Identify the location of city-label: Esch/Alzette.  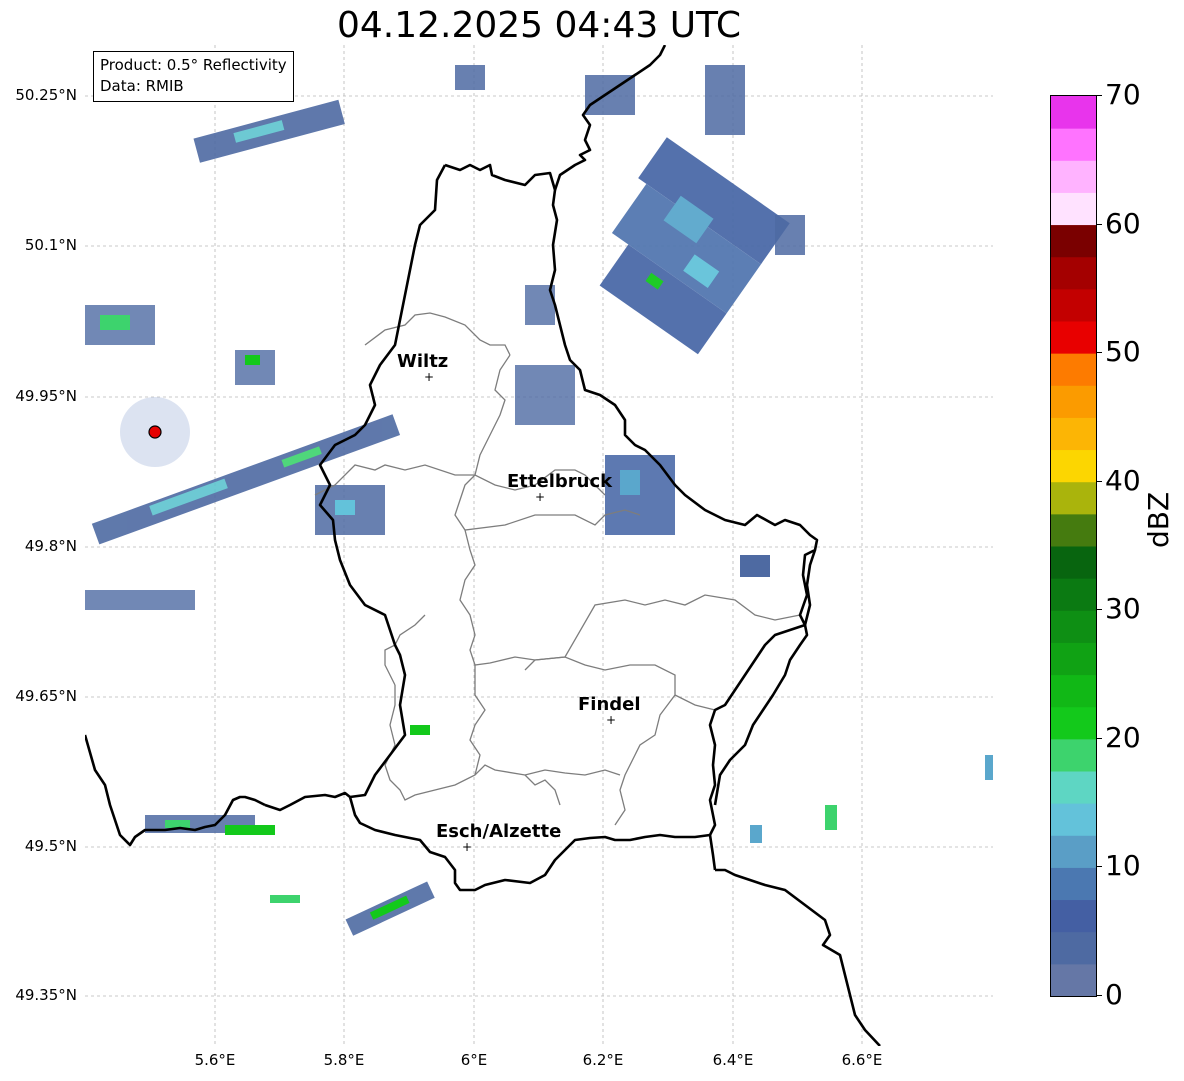
(499, 831).